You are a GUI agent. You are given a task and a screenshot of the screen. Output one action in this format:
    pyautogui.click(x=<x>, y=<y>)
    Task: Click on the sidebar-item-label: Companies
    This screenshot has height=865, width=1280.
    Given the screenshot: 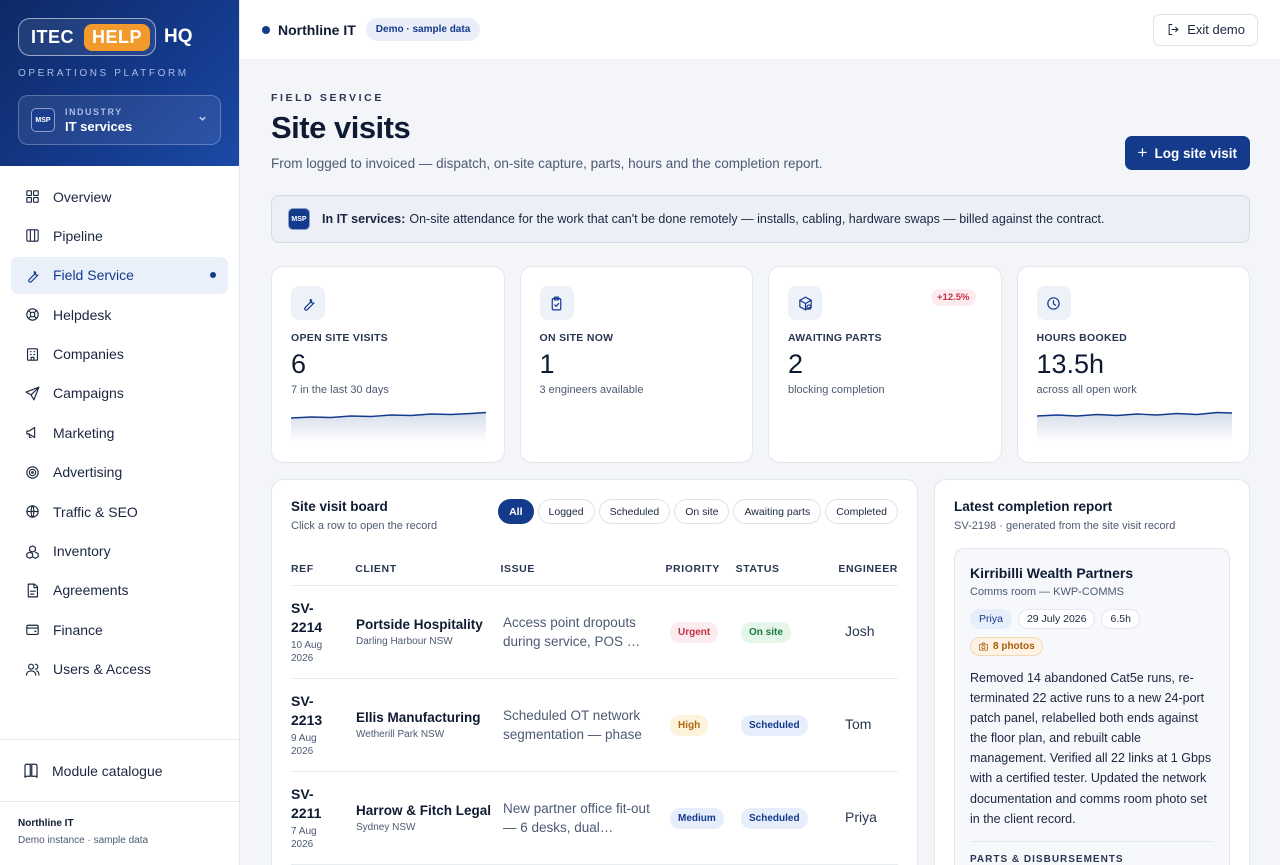 What is the action you would take?
    pyautogui.click(x=88, y=354)
    